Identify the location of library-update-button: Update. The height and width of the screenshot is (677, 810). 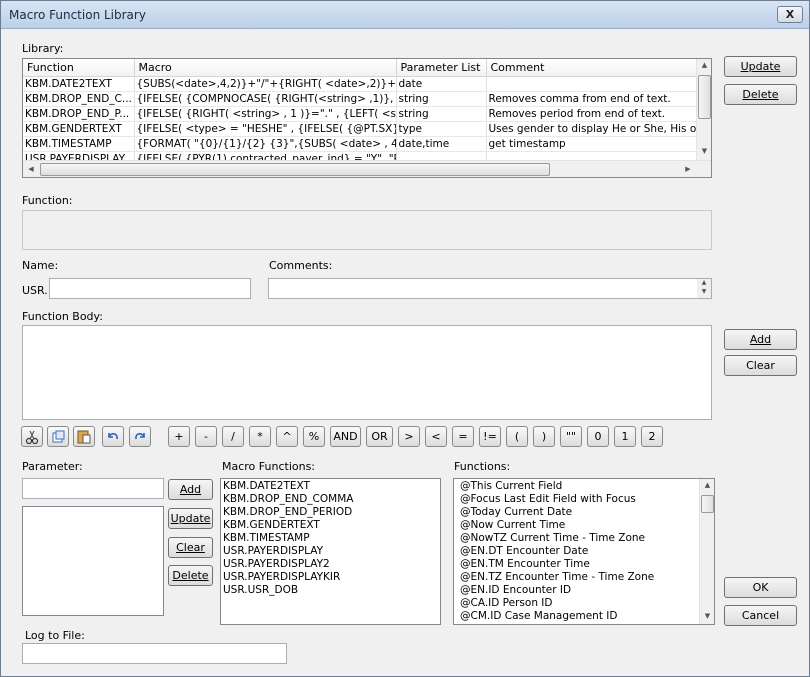
(760, 66).